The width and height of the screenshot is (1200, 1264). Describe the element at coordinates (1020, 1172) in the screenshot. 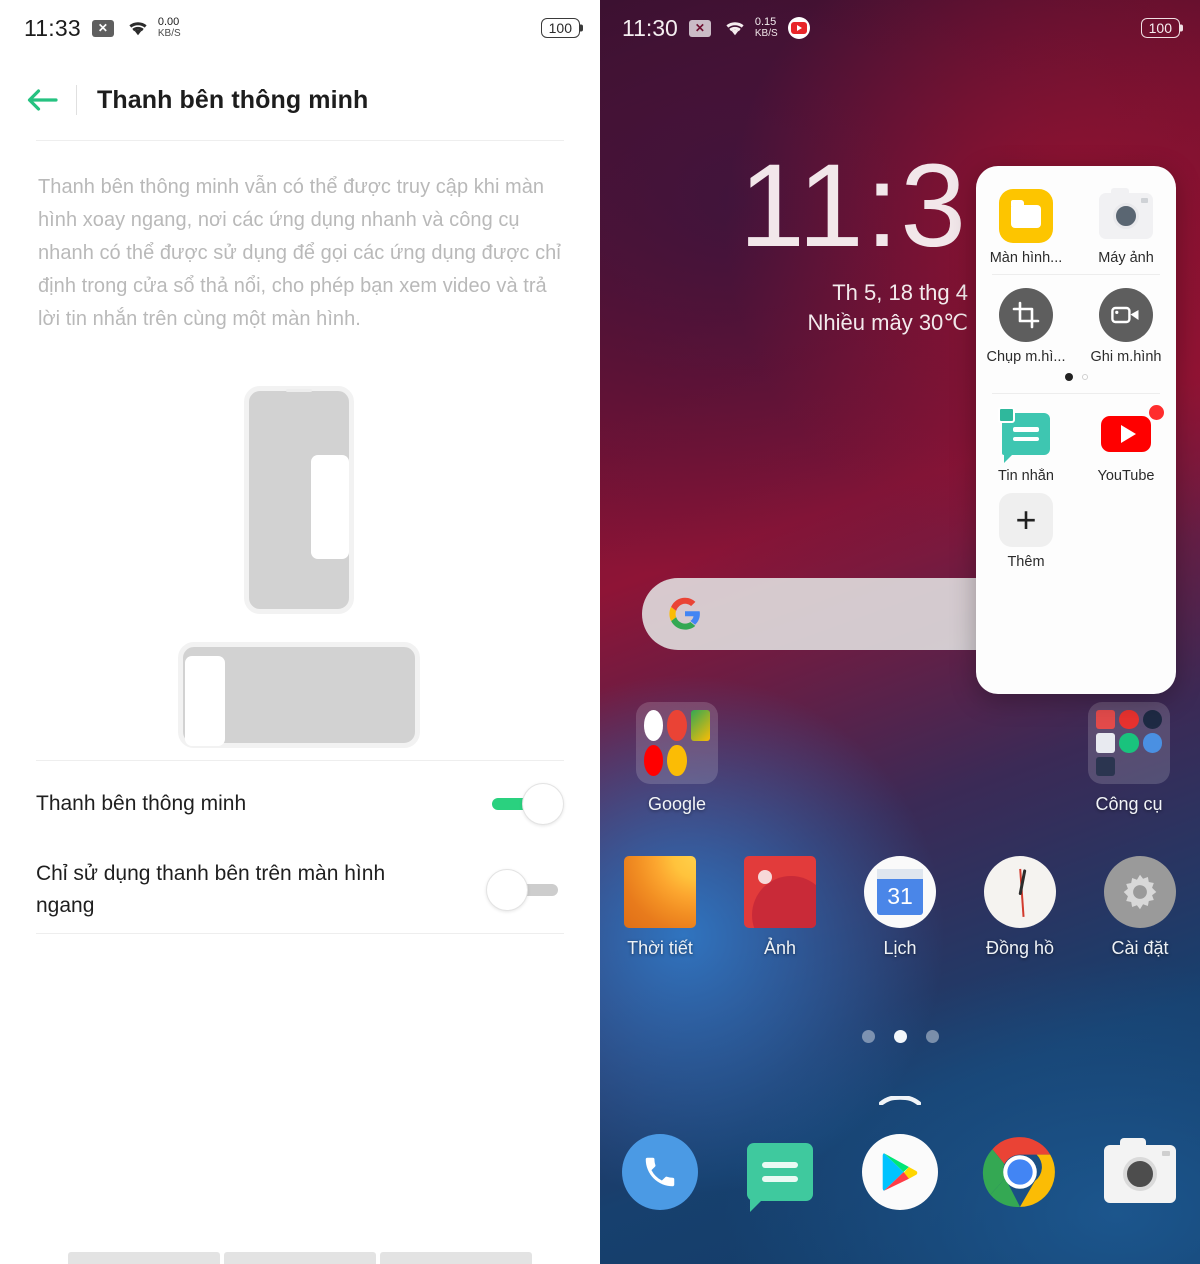

I see `chrome-icon` at that location.